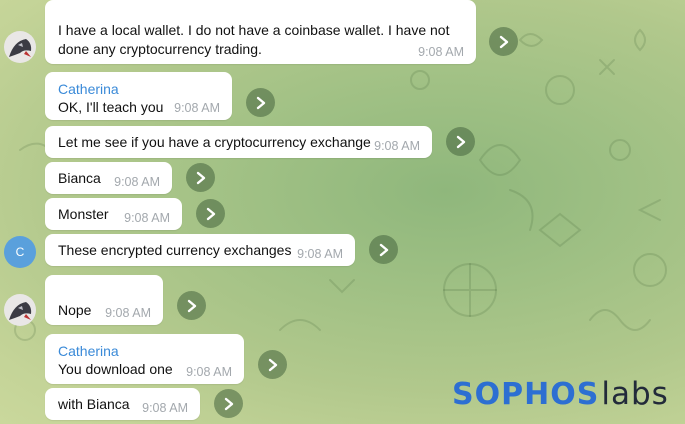 This screenshot has width=685, height=424. I want to click on letter-avatar: C, so click(20, 252).